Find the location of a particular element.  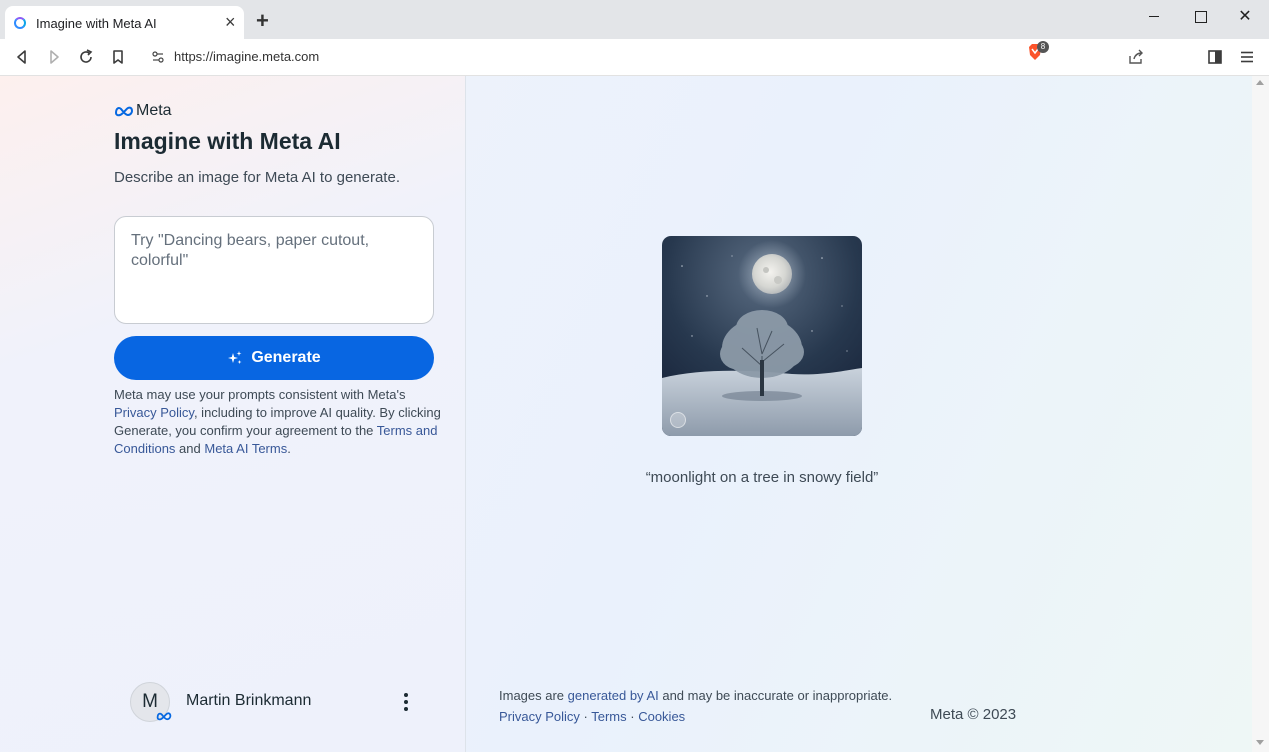

image-caption: “moonlight on a tree in snowy field” is located at coordinates (762, 477).